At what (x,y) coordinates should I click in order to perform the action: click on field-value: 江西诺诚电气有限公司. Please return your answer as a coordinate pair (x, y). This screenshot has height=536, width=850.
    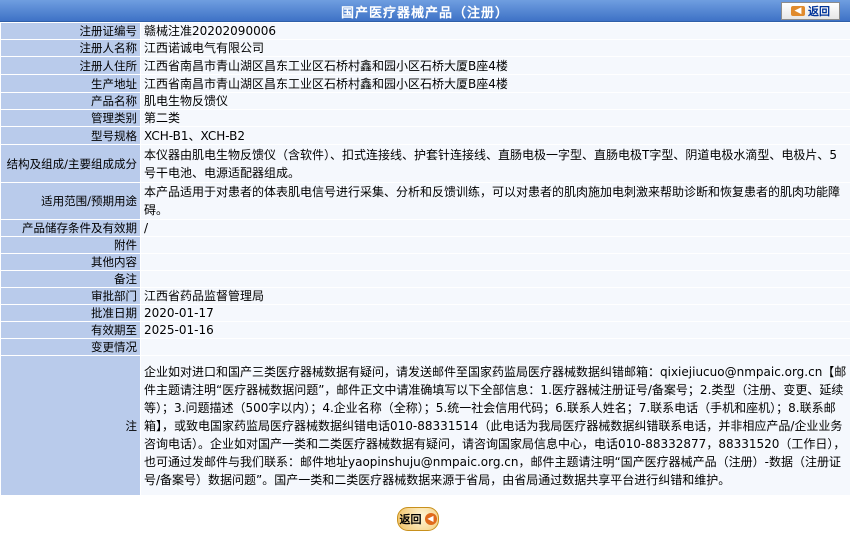
    Looking at the image, I should click on (495, 48).